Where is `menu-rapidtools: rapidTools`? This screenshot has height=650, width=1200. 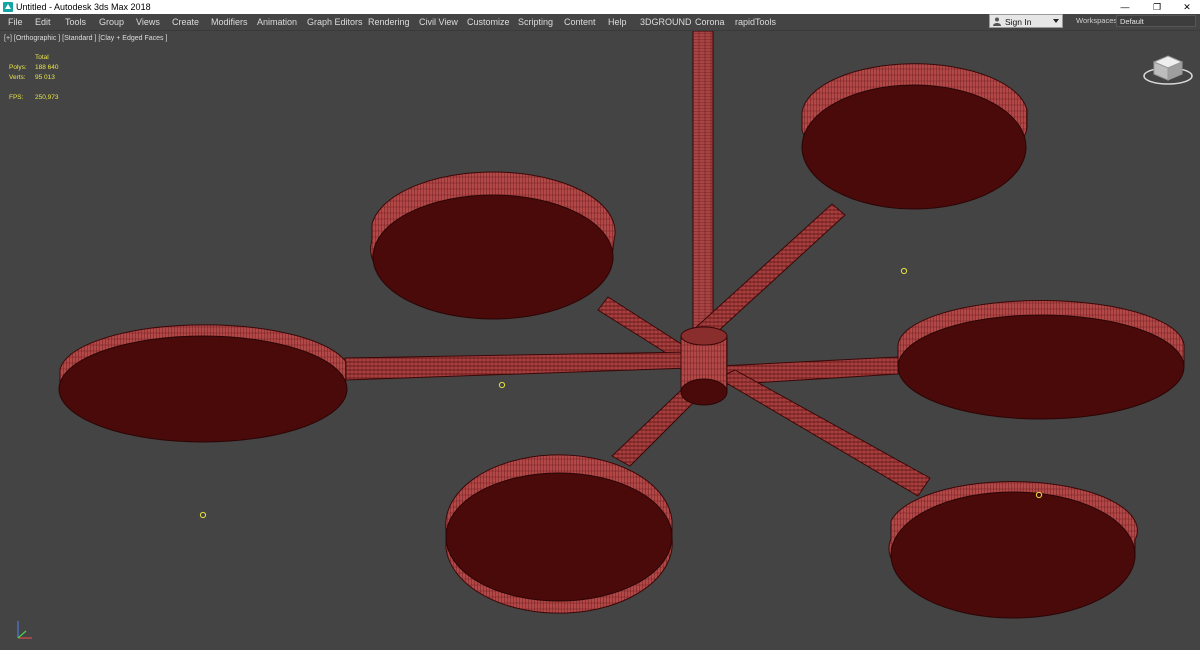
menu-rapidtools: rapidTools is located at coordinates (755, 22).